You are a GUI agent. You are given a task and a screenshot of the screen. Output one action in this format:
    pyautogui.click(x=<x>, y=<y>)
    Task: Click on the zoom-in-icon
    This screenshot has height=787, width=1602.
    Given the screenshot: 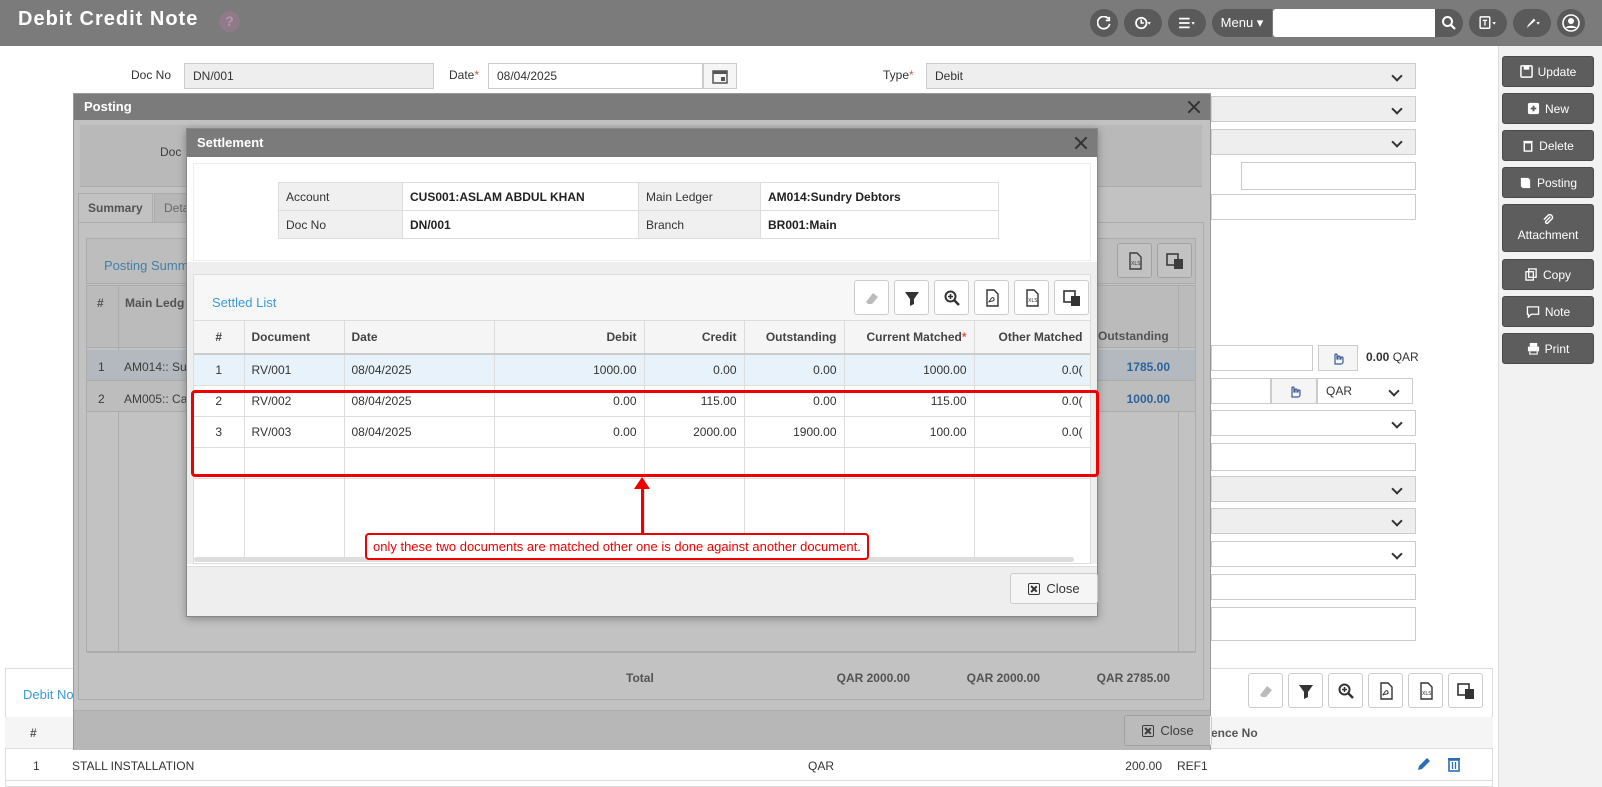 What is the action you would take?
    pyautogui.click(x=1345, y=690)
    